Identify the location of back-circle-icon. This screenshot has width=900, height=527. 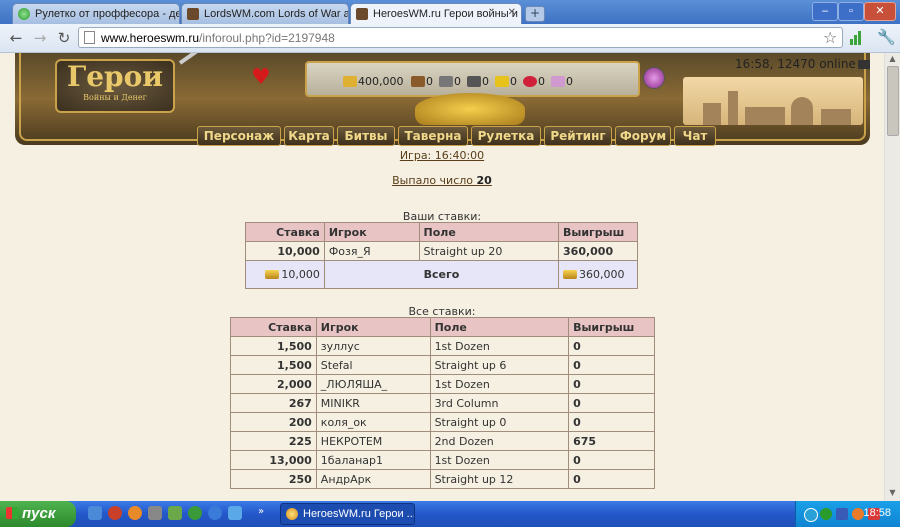
(811, 515).